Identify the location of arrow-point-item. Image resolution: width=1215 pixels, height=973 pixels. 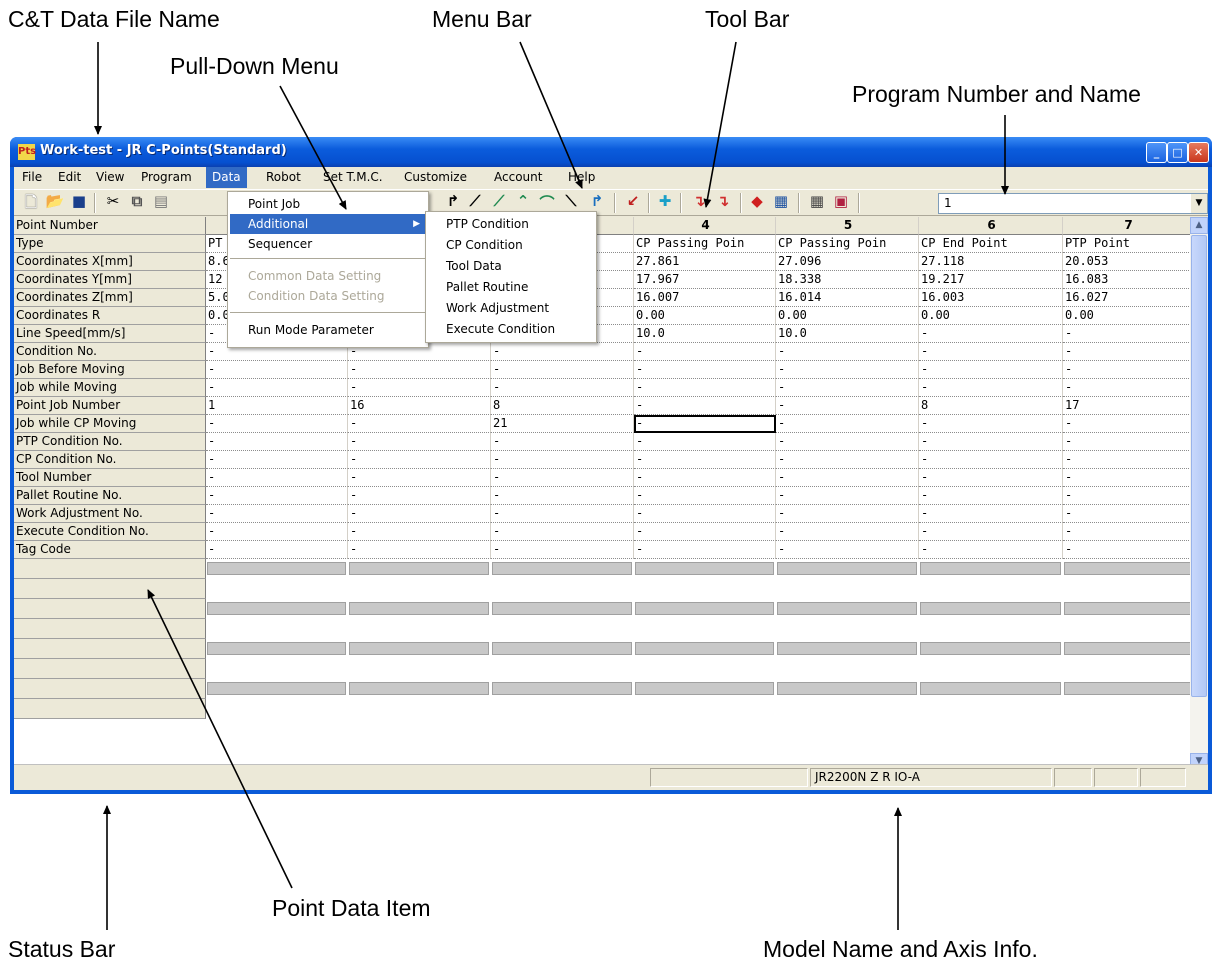
(220, 739).